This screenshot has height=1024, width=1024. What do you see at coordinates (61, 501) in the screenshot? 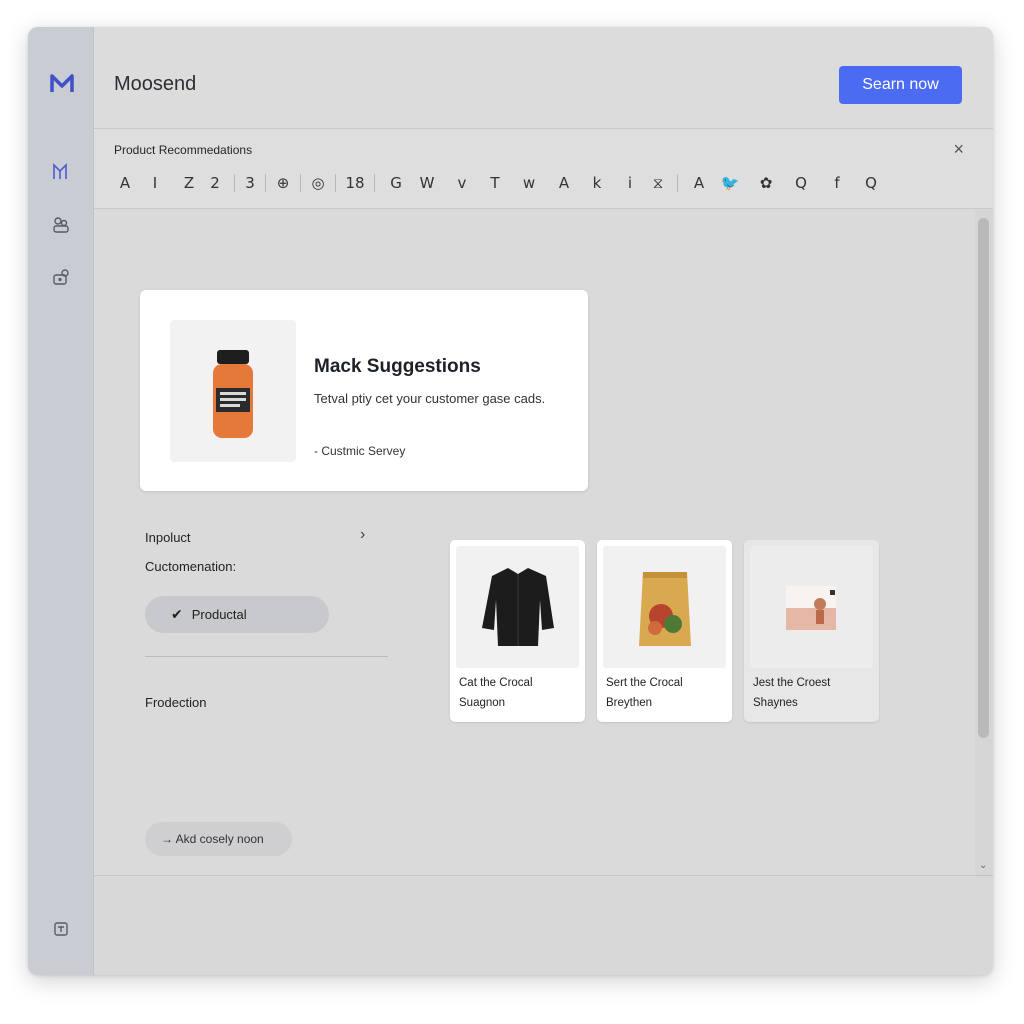
I see `sidebar` at bounding box center [61, 501].